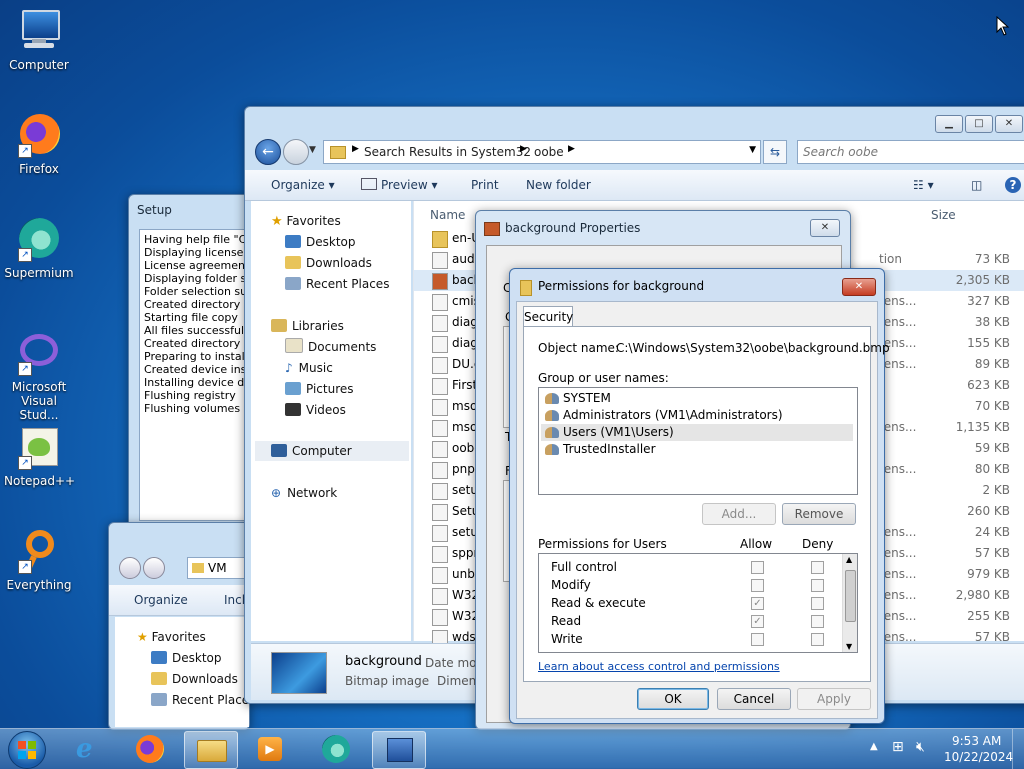 This screenshot has width=1024, height=769. Describe the element at coordinates (754, 699) in the screenshot. I see `cancel-button: Cancel` at that location.